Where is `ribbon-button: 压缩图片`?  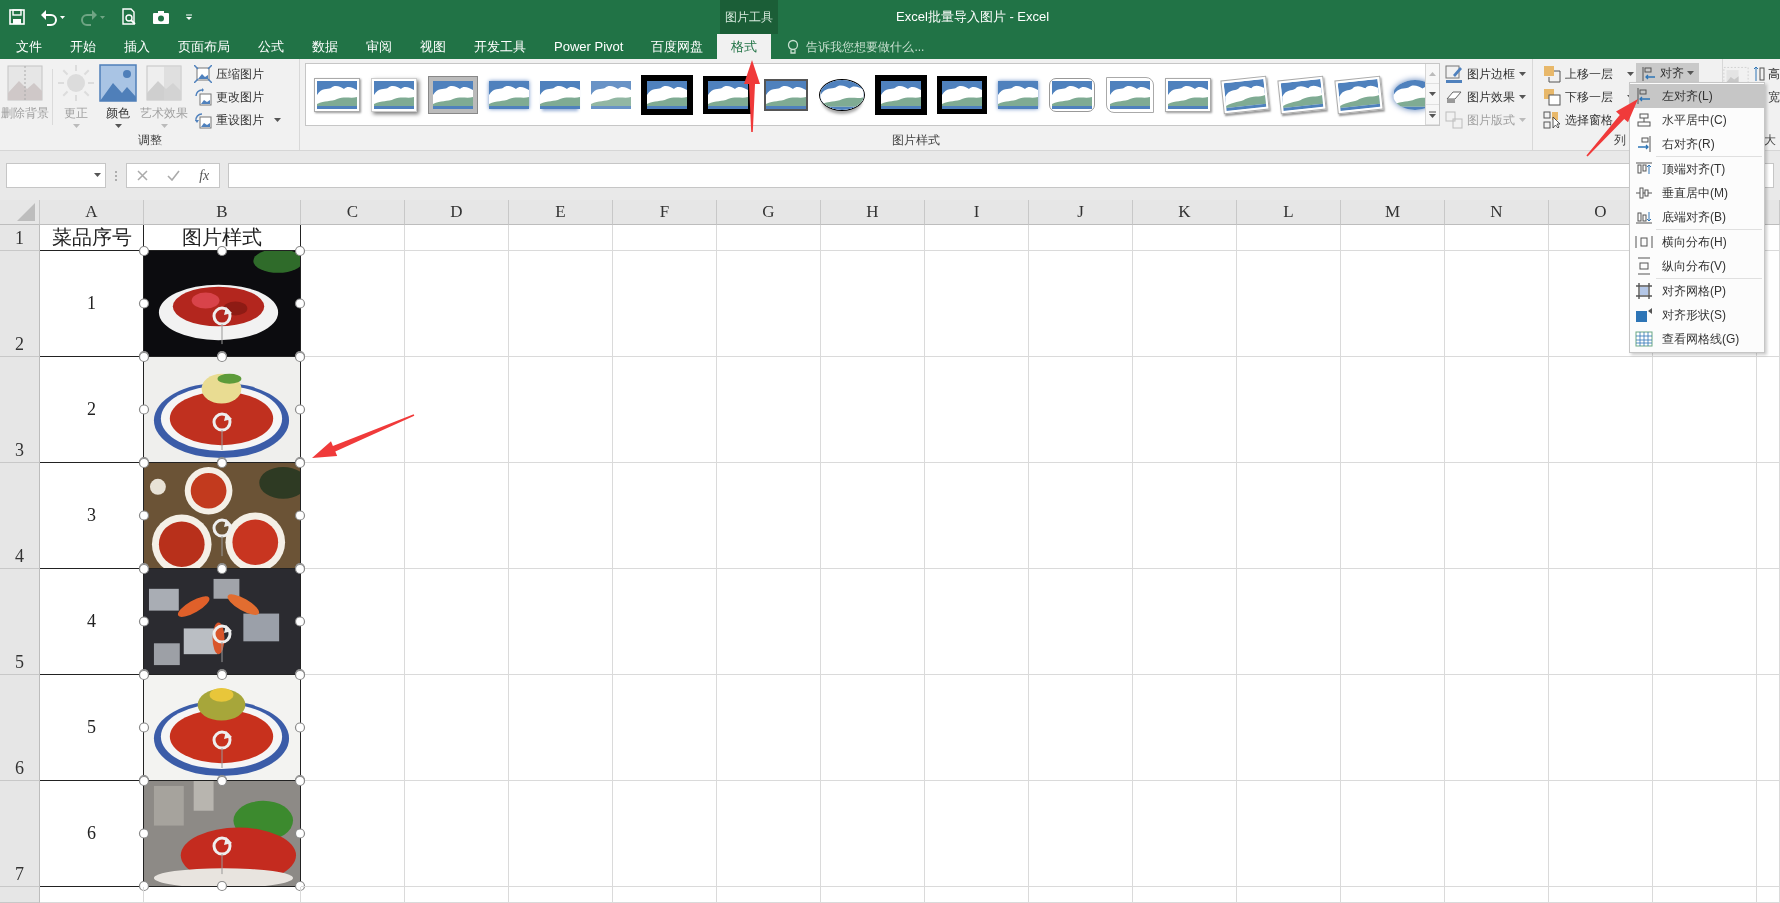
ribbon-button: 压缩图片 is located at coordinates (237, 74).